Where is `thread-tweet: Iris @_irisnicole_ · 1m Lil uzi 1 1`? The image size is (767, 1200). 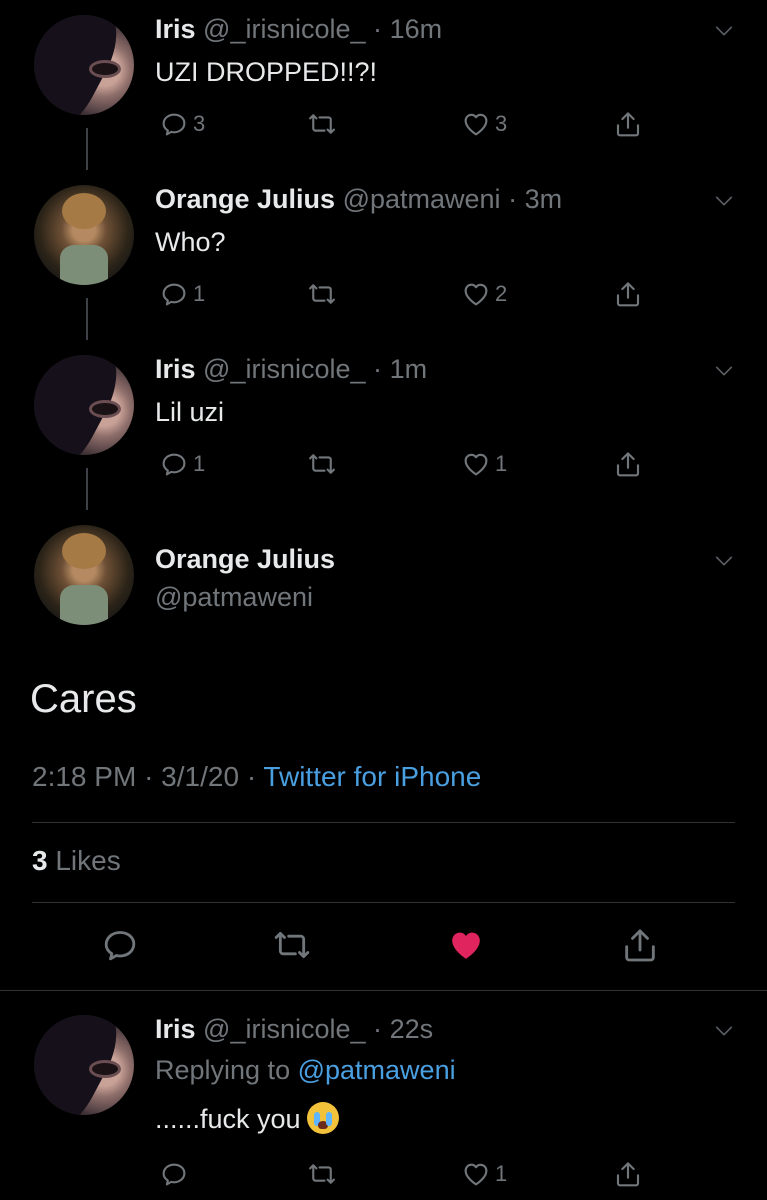 thread-tweet: Iris @_irisnicole_ · 1m Lil uzi 1 1 is located at coordinates (383, 425).